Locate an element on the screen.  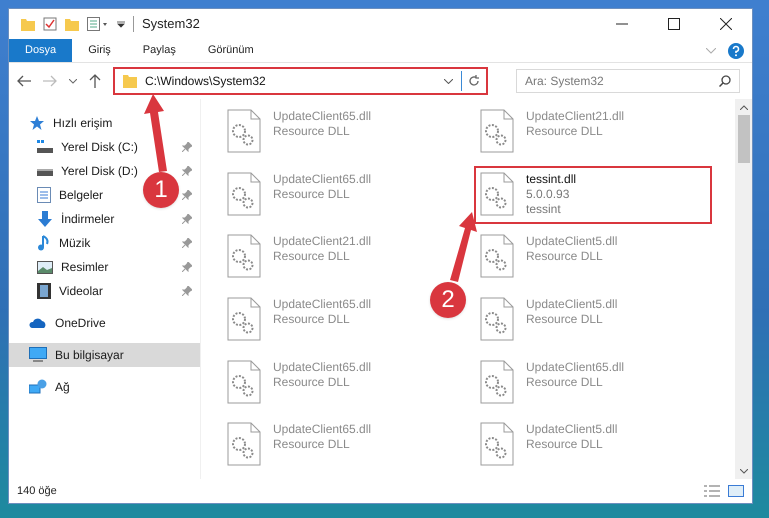
close-icon is located at coordinates (726, 24).